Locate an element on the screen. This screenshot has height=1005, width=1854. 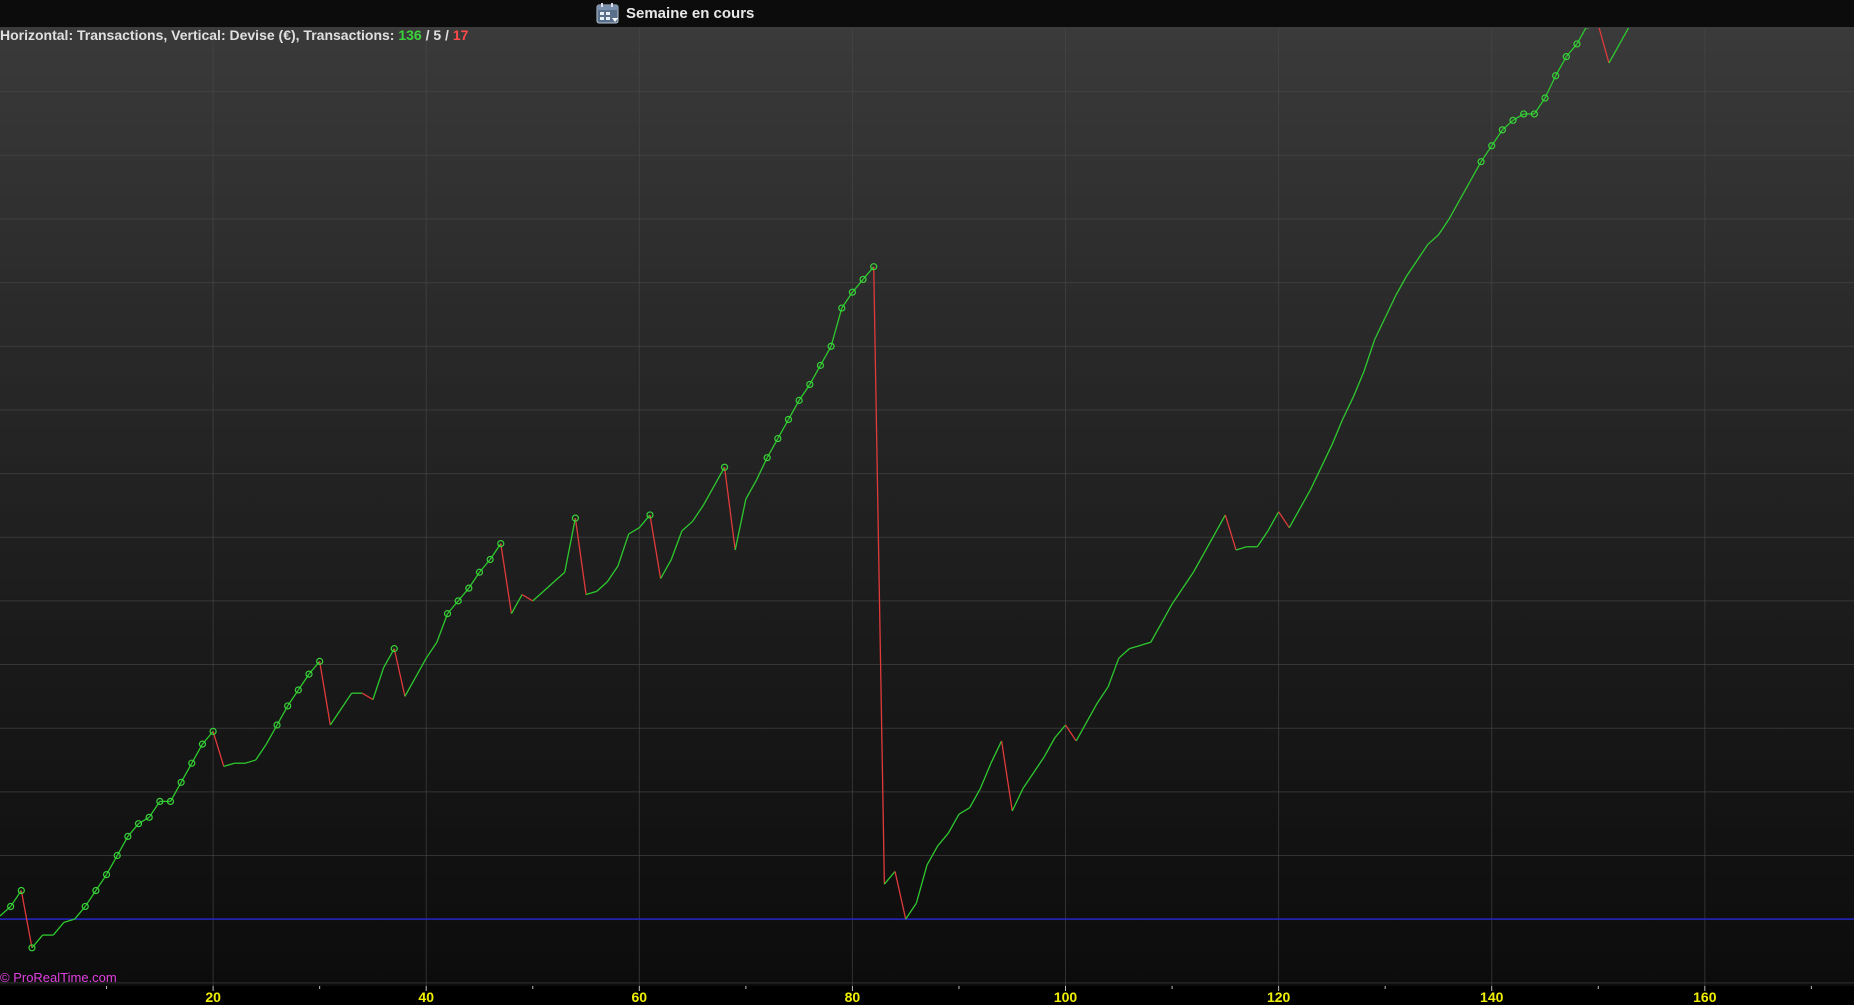
period-selector: Semaine en cours is located at coordinates (675, 13).